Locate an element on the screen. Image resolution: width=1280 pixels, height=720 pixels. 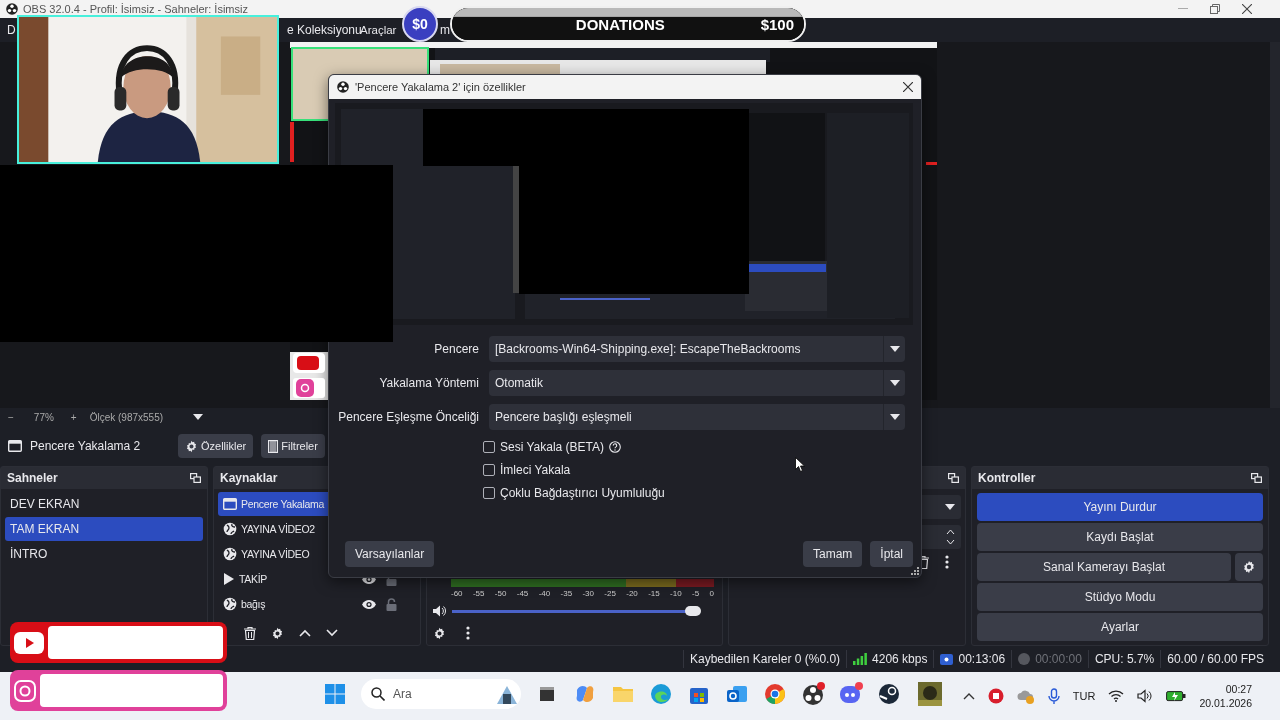
control-button: Ayarlar is located at coordinates (1120, 627).